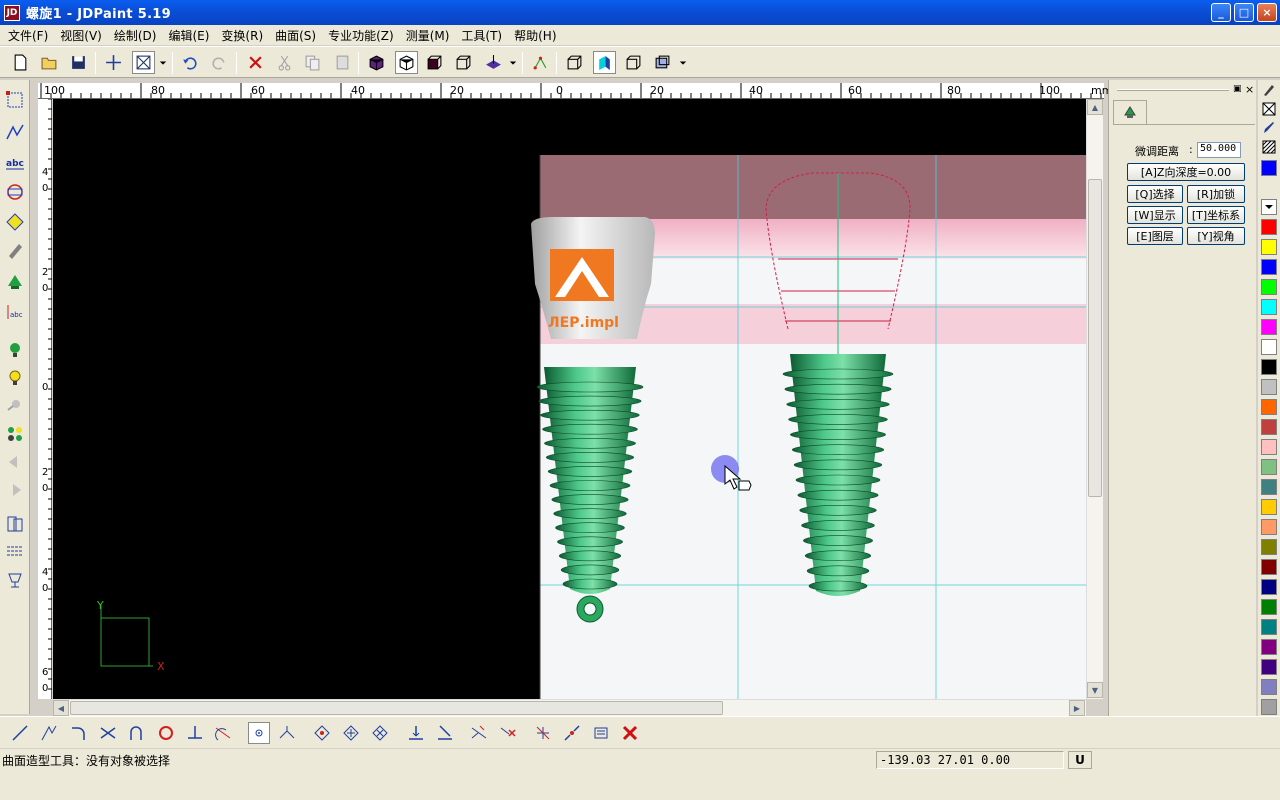 The height and width of the screenshot is (800, 1280). What do you see at coordinates (361, 35) in the screenshot?
I see `menu-special: 专业功能(Z)` at bounding box center [361, 35].